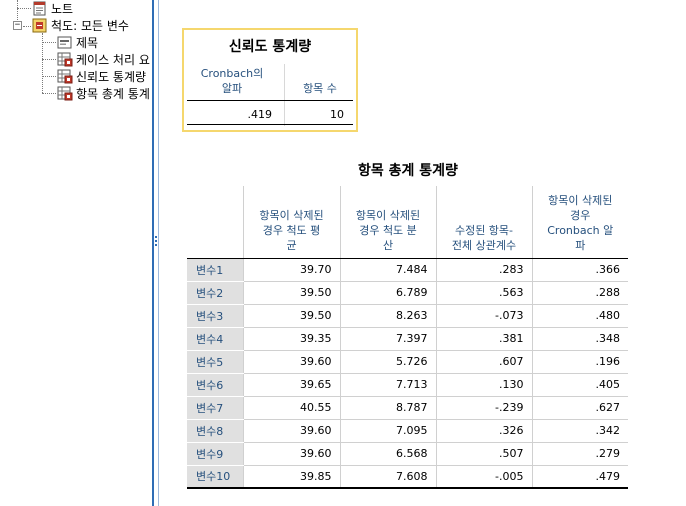 The width and height of the screenshot is (686, 506). I want to click on row-label: 변수3, so click(215, 316).